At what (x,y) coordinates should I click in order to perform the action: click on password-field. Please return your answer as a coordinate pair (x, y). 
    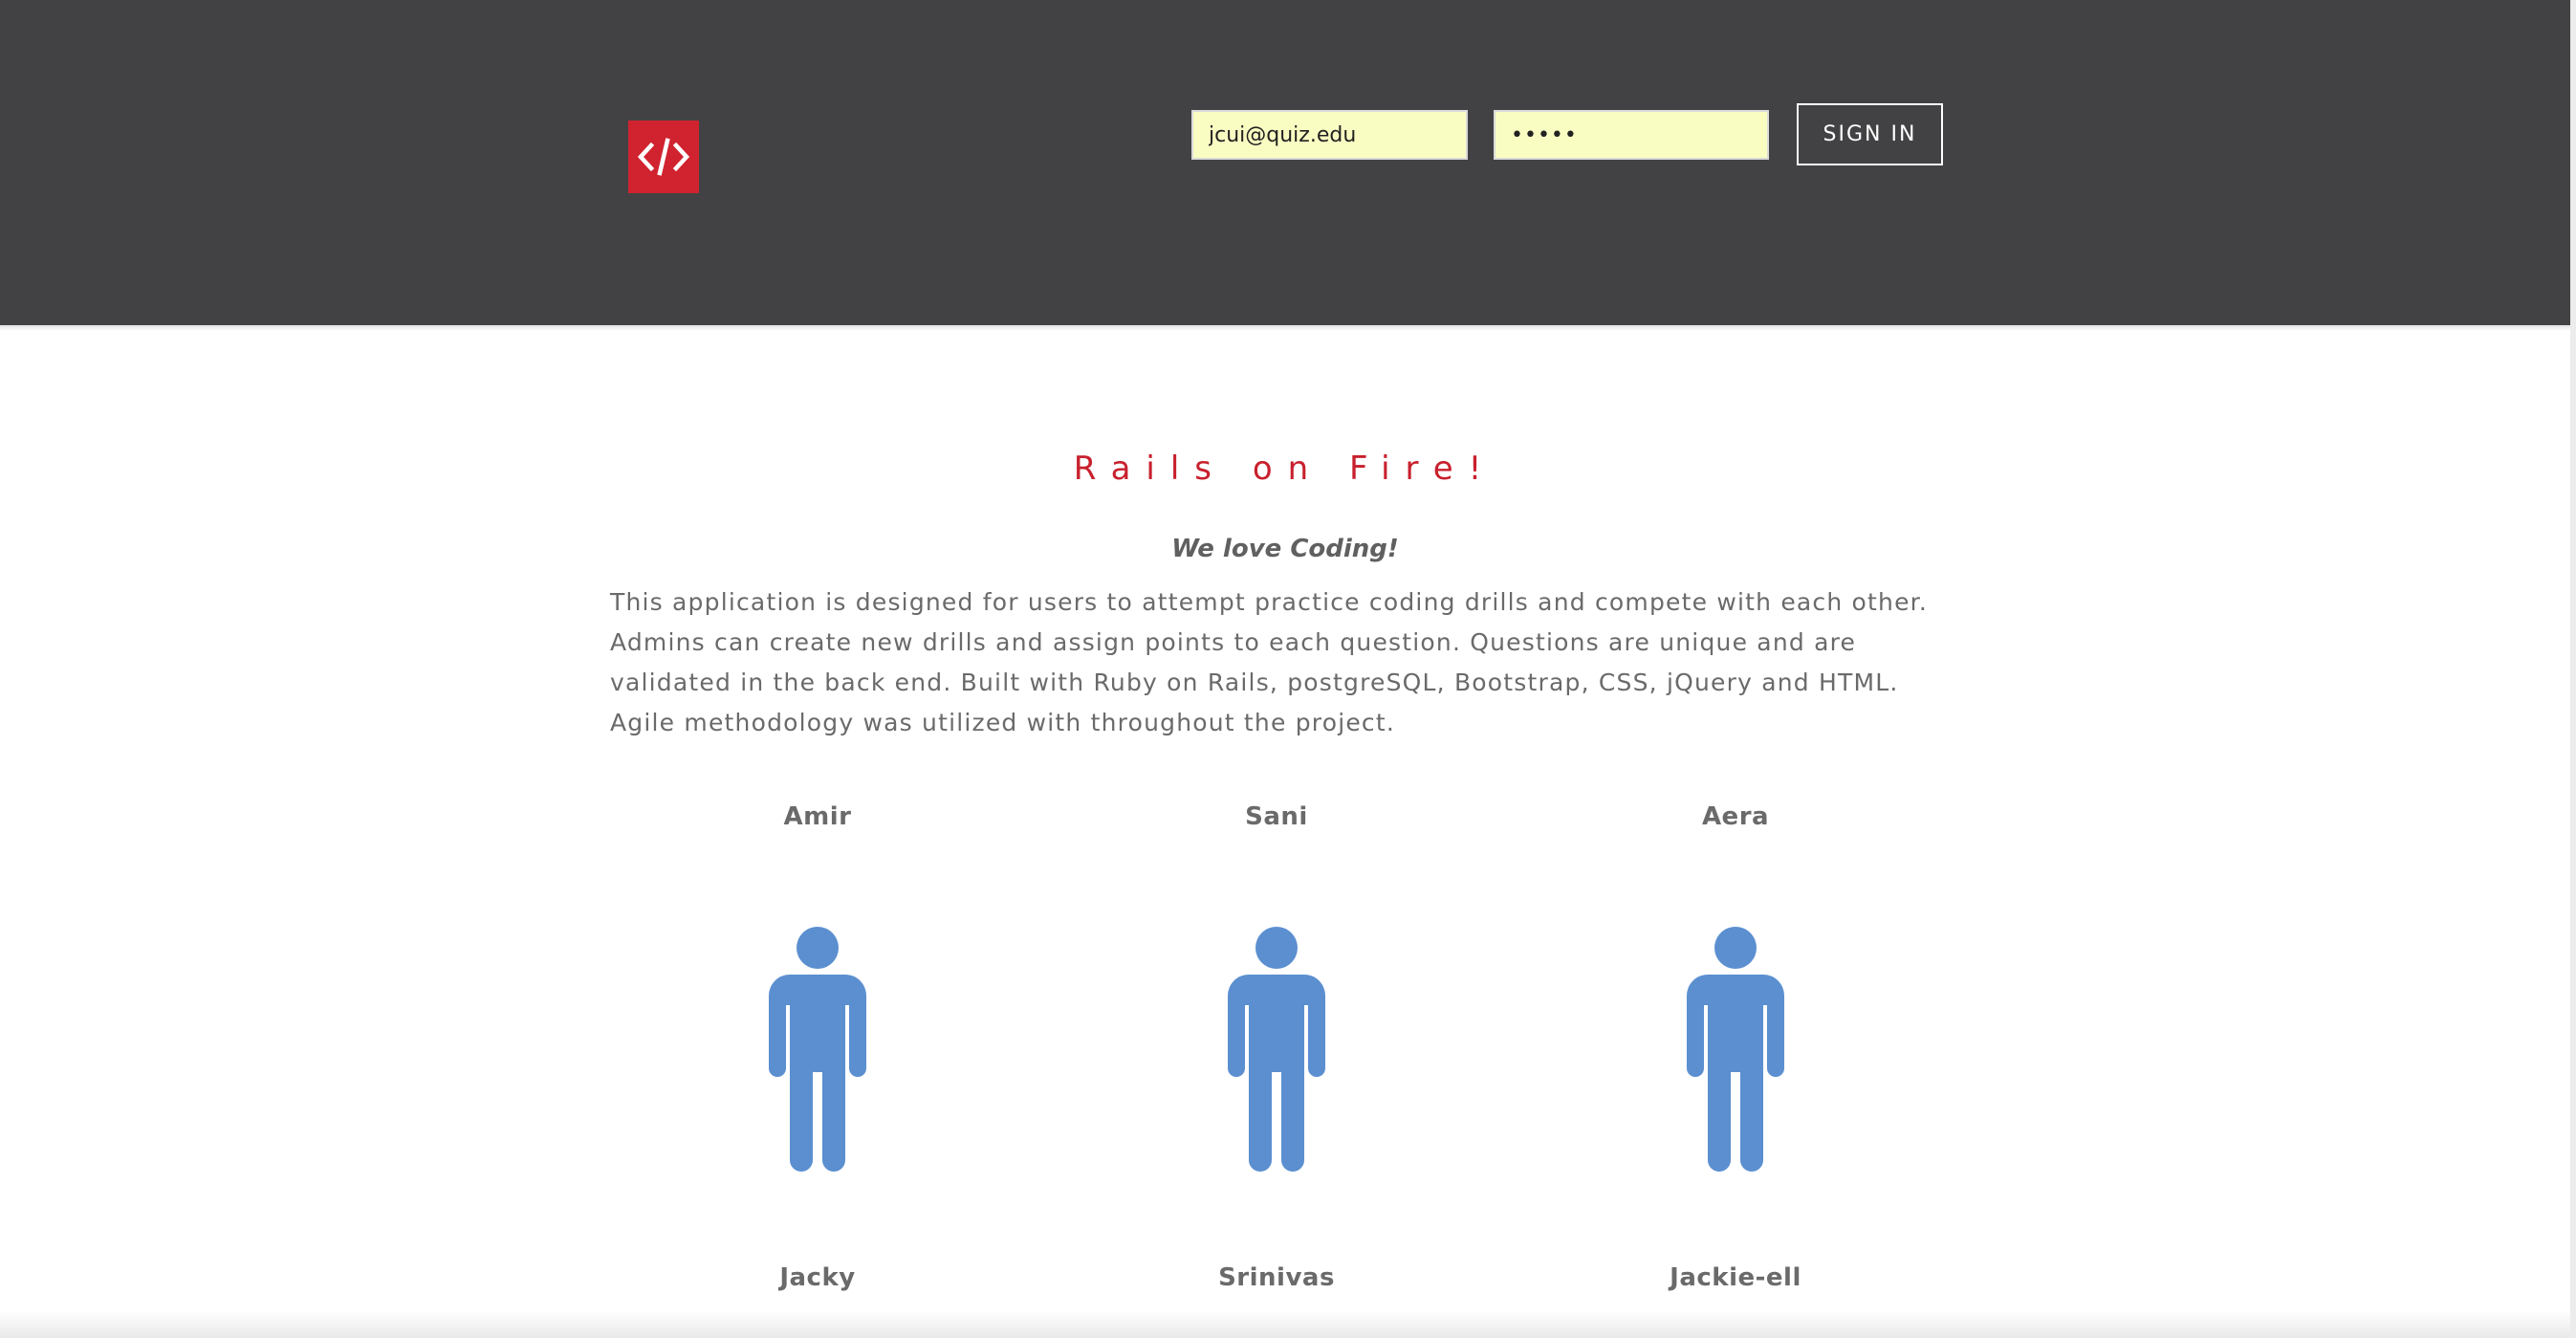
    Looking at the image, I should click on (1631, 135).